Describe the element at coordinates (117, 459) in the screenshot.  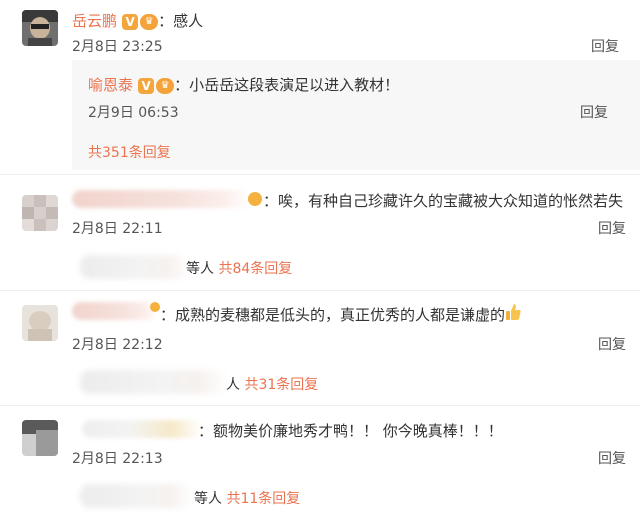
I see `timestamp: 2月8日 22:13` at that location.